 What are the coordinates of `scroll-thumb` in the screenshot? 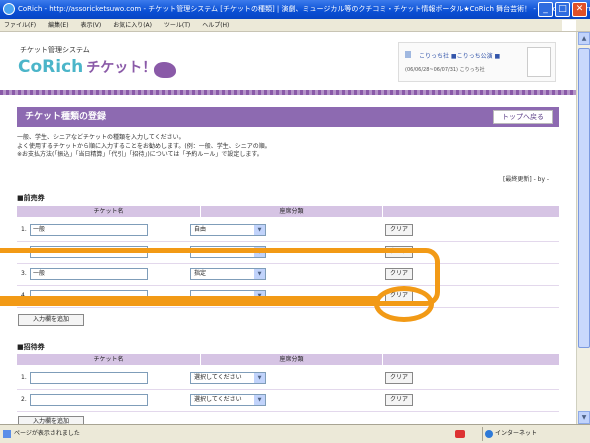 It's located at (584, 198).